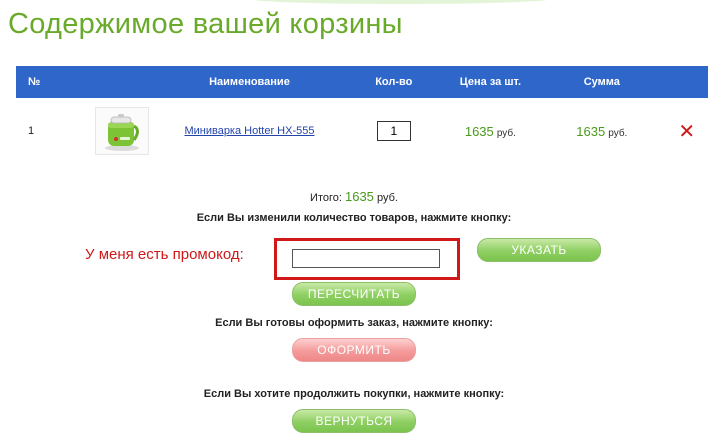 Image resolution: width=708 pixels, height=442 pixels. I want to click on row-num: 1, so click(31, 131).